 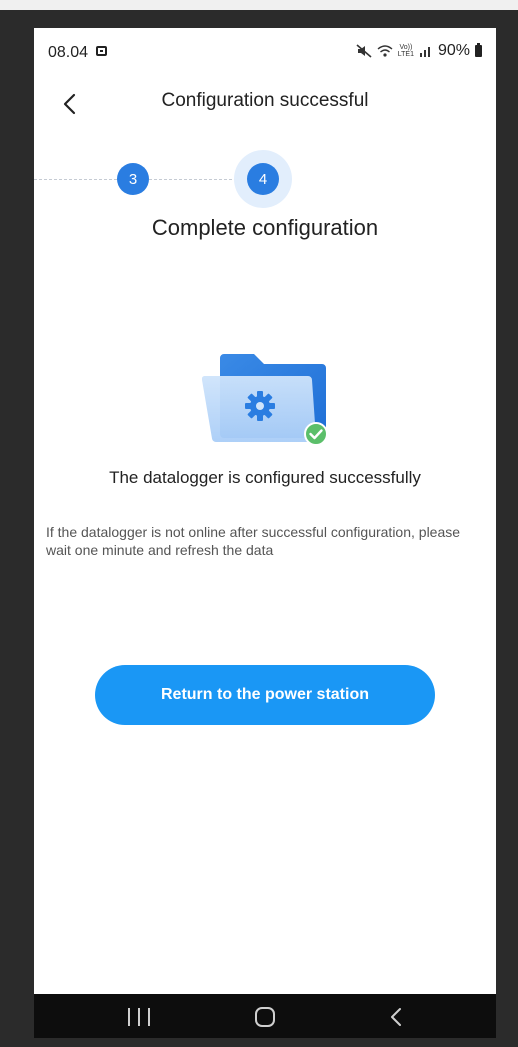 What do you see at coordinates (265, 400) in the screenshot?
I see `folder-gear-check-icon` at bounding box center [265, 400].